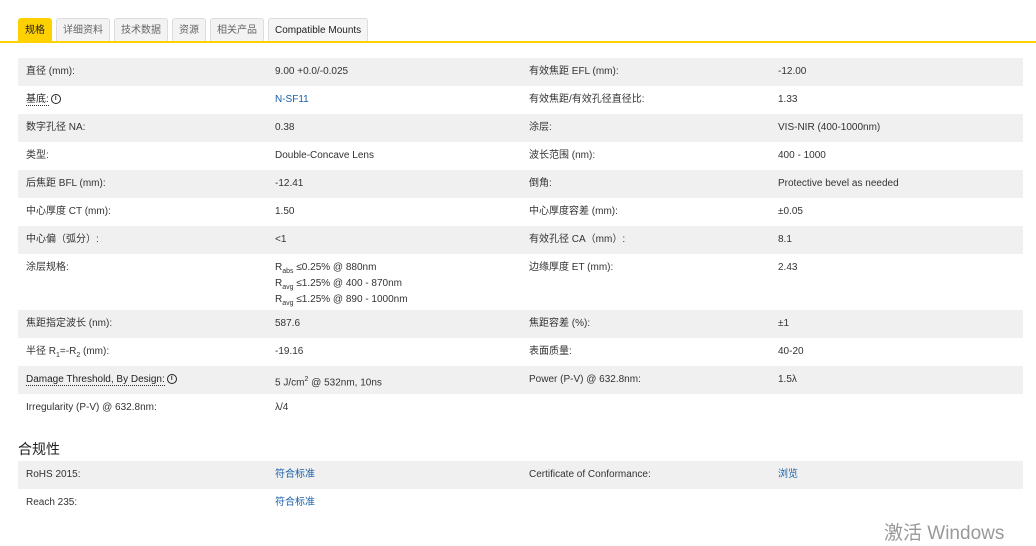 The height and width of the screenshot is (546, 1036). I want to click on cell-text: λ/4, so click(282, 407).